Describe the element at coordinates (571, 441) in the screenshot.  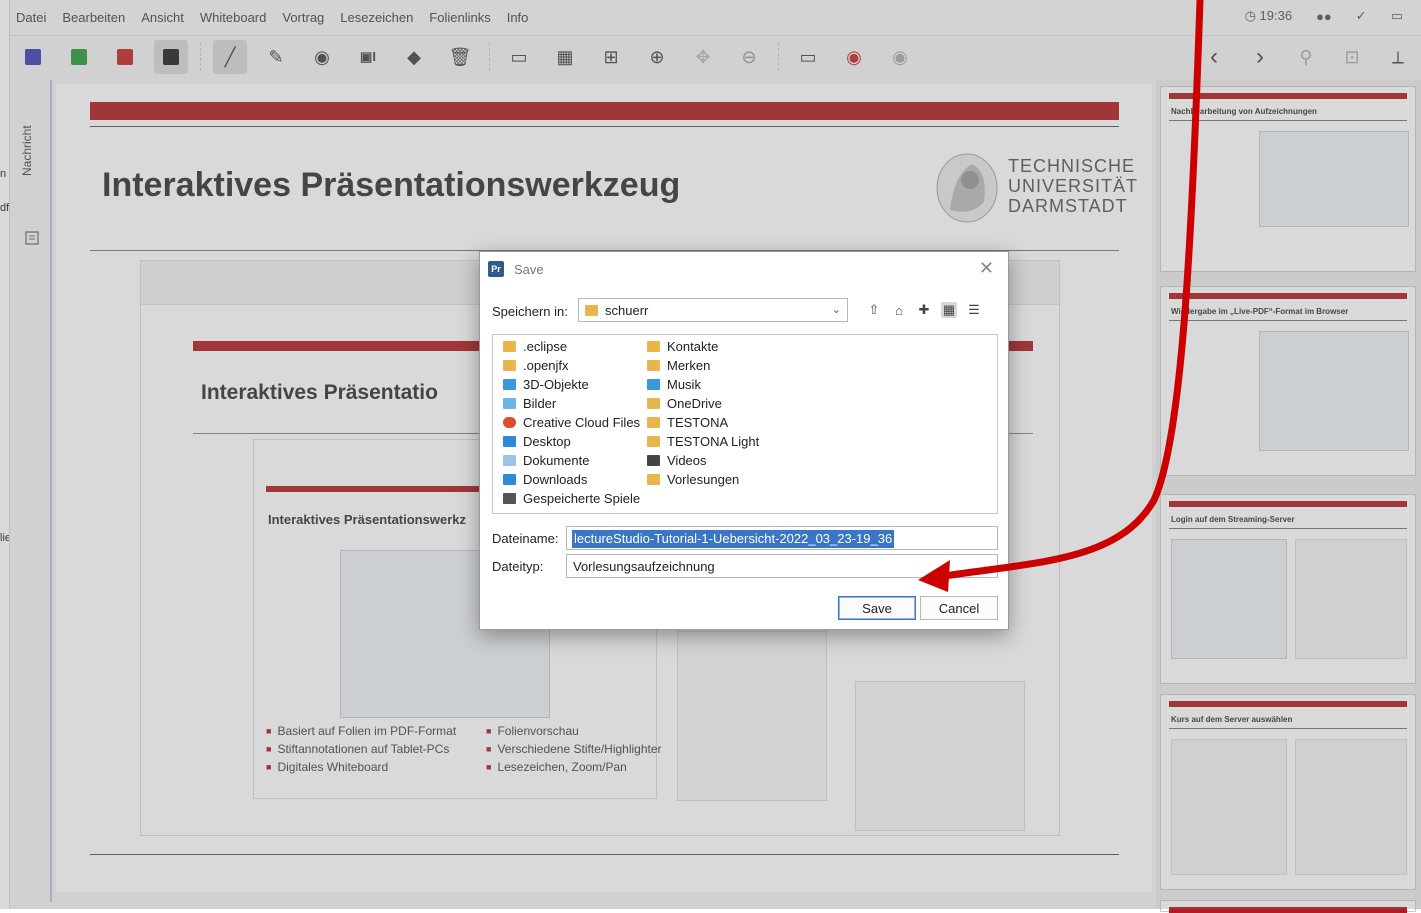
I see `file-item: Desktop` at that location.